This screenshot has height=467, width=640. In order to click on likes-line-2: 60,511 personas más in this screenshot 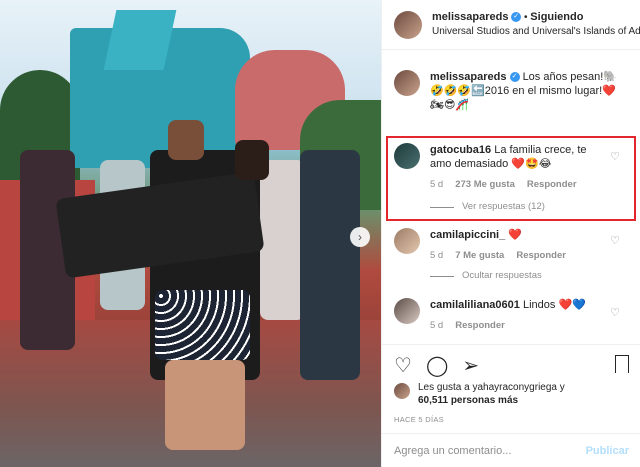, I will do `click(491, 400)`.